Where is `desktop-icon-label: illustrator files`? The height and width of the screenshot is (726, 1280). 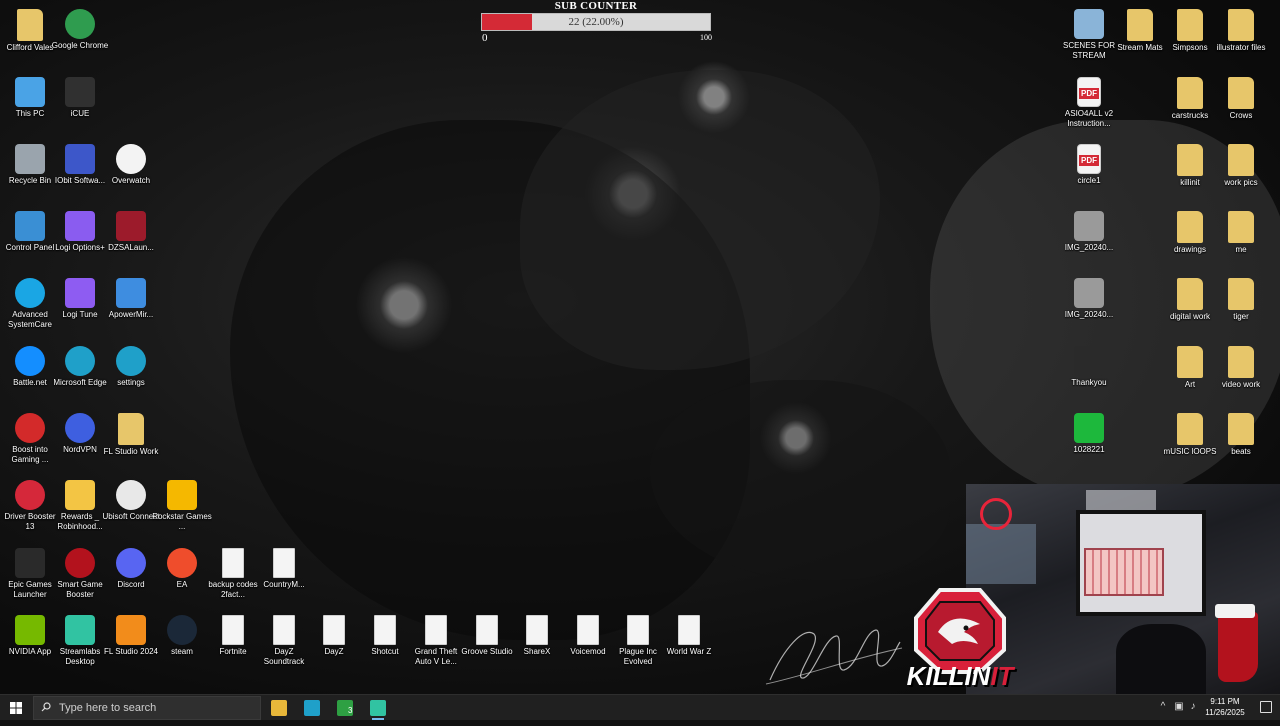 desktop-icon-label: illustrator files is located at coordinates (1241, 47).